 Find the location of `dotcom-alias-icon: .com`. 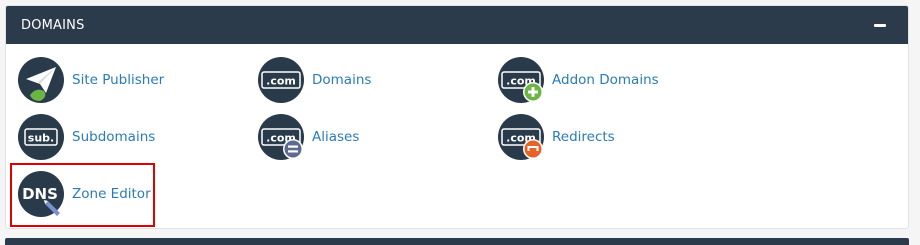

dotcom-alias-icon: .com is located at coordinates (281, 137).